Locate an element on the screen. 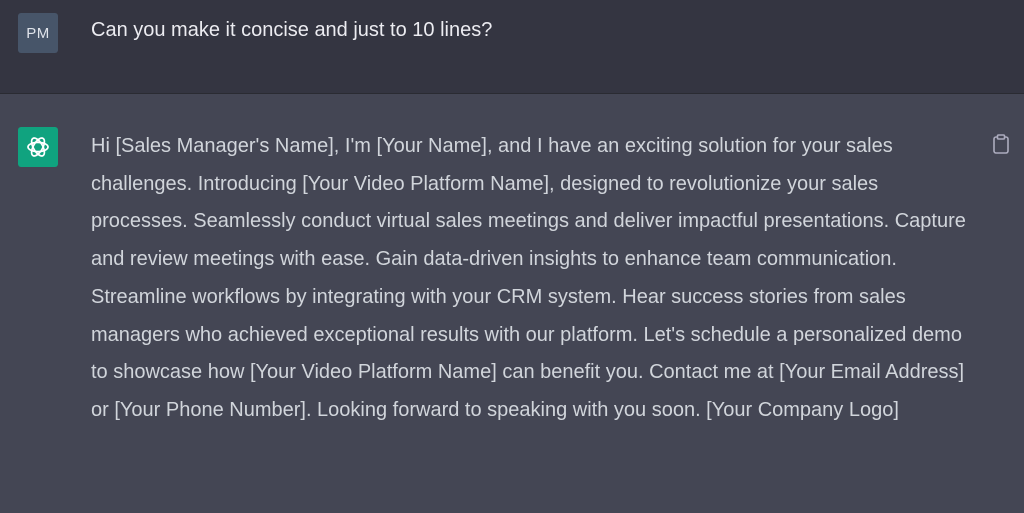 The image size is (1024, 513). copy-button is located at coordinates (1001, 144).